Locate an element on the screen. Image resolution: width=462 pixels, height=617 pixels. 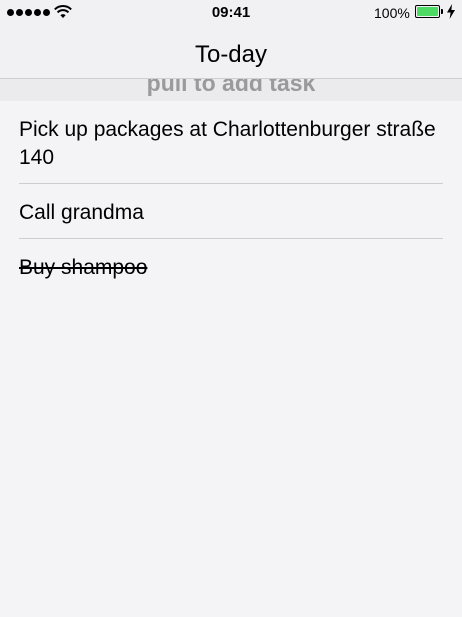
charging-icon is located at coordinates (451, 11).